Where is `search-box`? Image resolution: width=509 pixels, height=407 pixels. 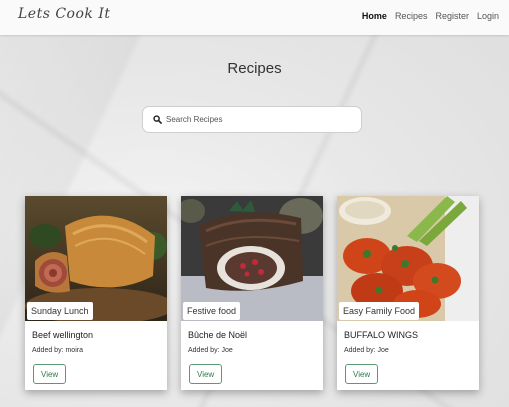 search-box is located at coordinates (252, 119).